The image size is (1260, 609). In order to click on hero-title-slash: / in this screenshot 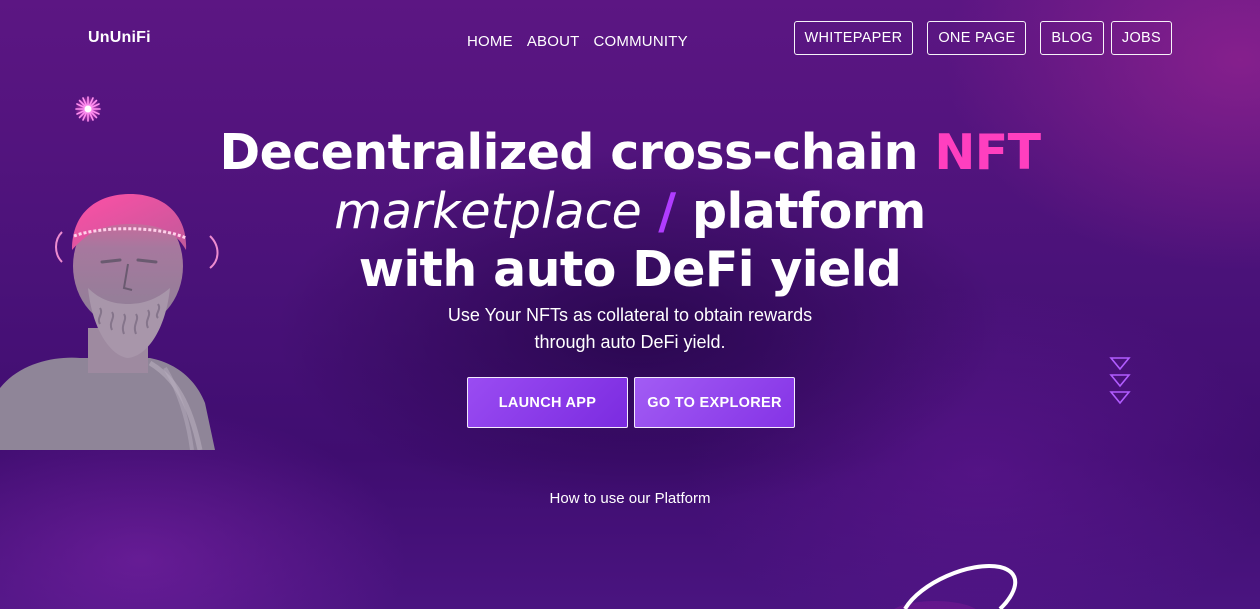, I will do `click(667, 211)`.